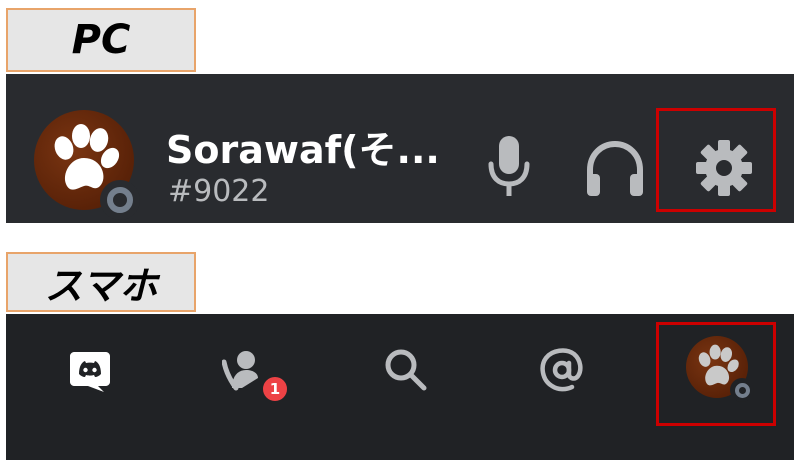 Image resolution: width=800 pixels, height=461 pixels. What do you see at coordinates (724, 168) in the screenshot?
I see `settings-gear-icon` at bounding box center [724, 168].